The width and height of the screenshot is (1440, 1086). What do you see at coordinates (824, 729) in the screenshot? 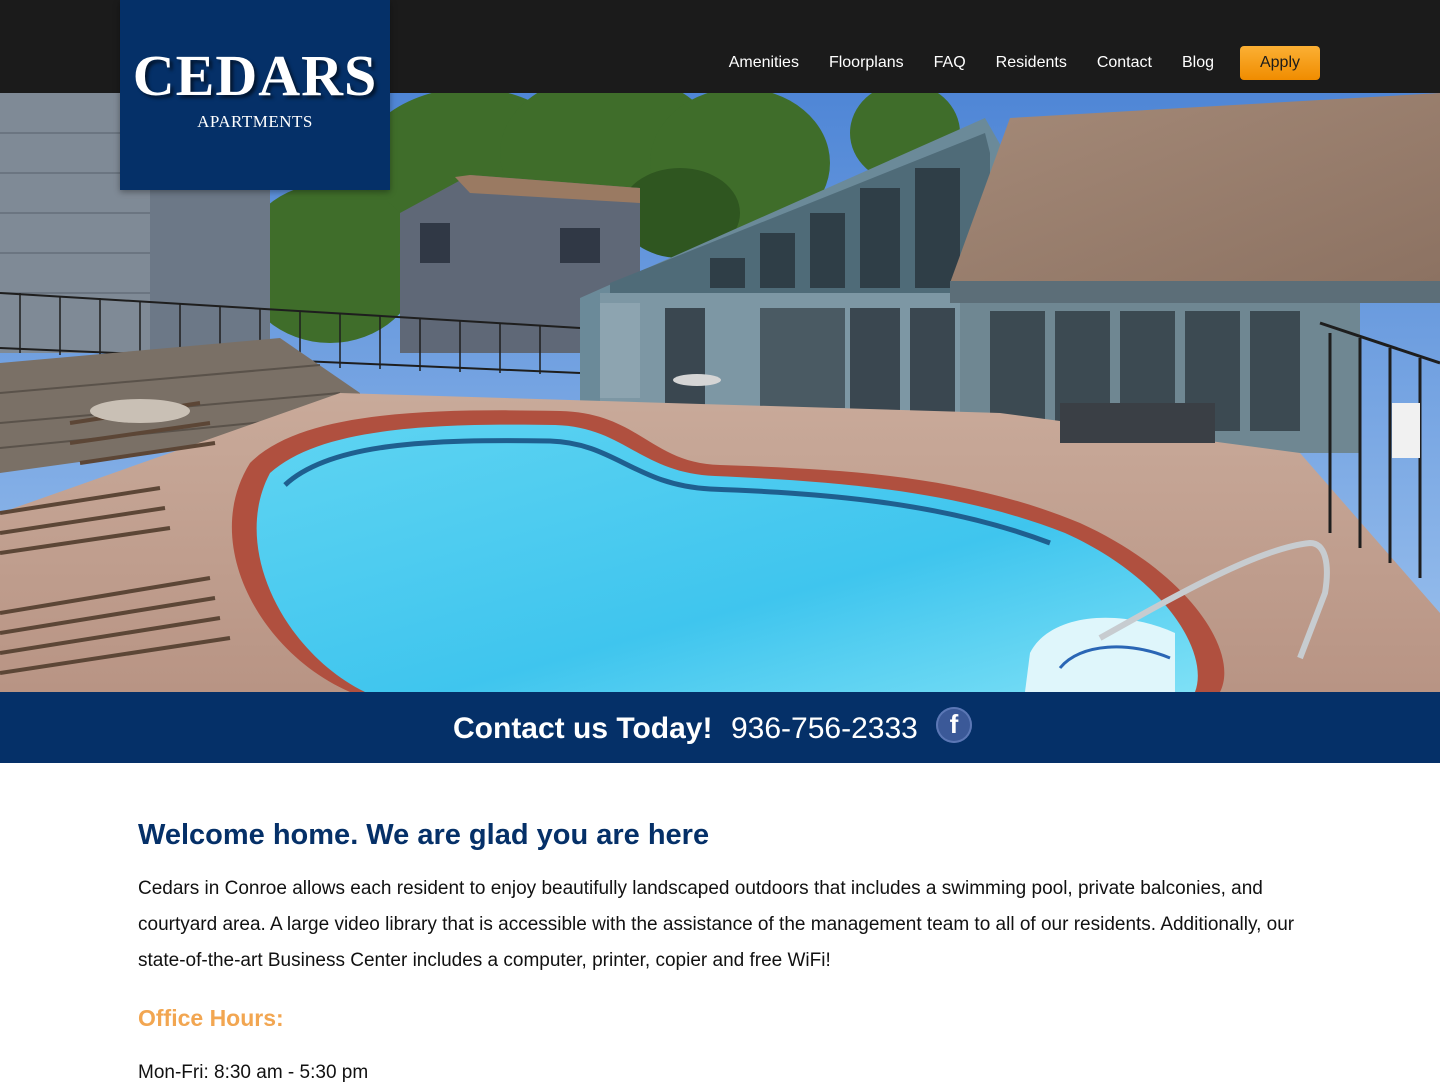
I see `contact-phone-link: 936-756-2333` at bounding box center [824, 729].